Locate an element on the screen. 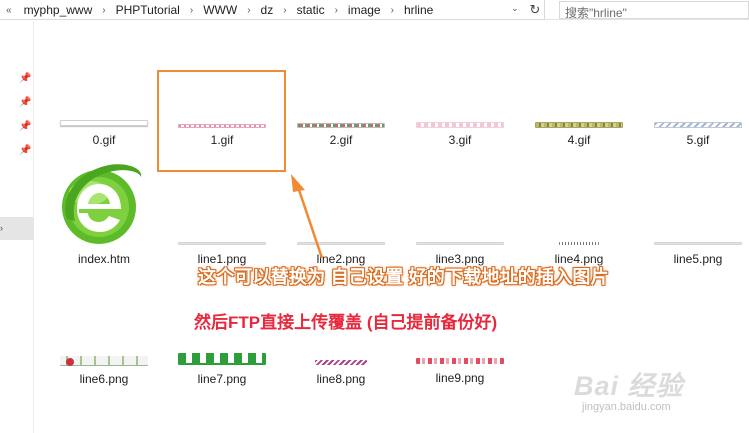  breadcrumb-item-image: image is located at coordinates (364, 10).